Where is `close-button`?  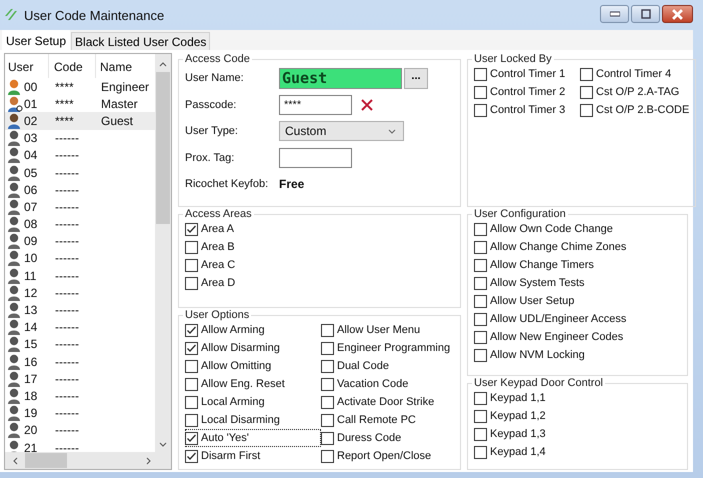 close-button is located at coordinates (677, 14).